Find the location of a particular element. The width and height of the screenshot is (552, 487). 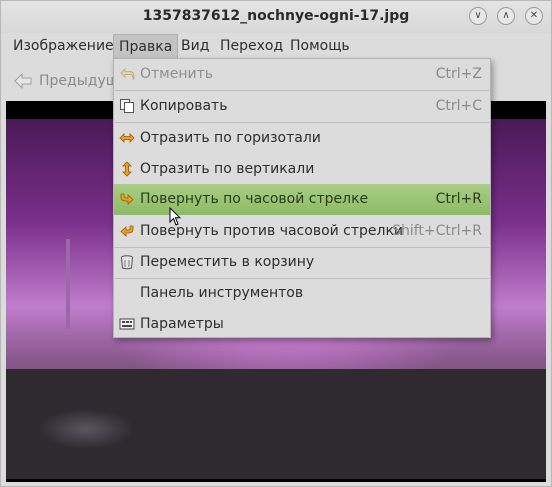

chevron-down-icon: ∨ is located at coordinates (478, 15).